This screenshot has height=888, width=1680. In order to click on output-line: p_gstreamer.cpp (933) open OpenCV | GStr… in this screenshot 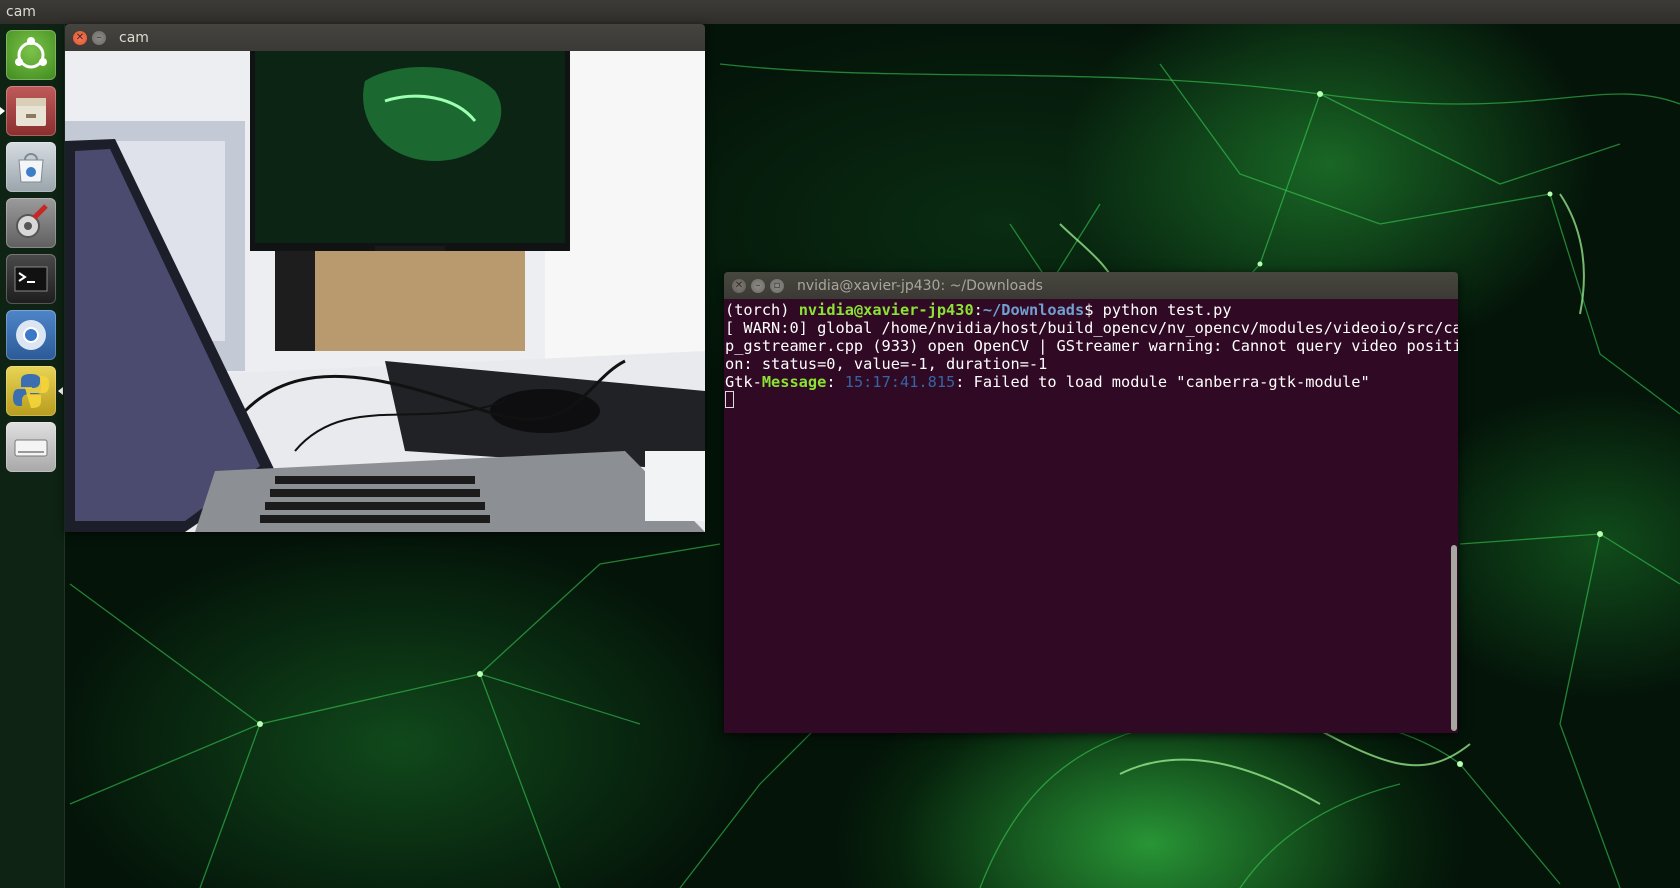, I will do `click(1091, 346)`.